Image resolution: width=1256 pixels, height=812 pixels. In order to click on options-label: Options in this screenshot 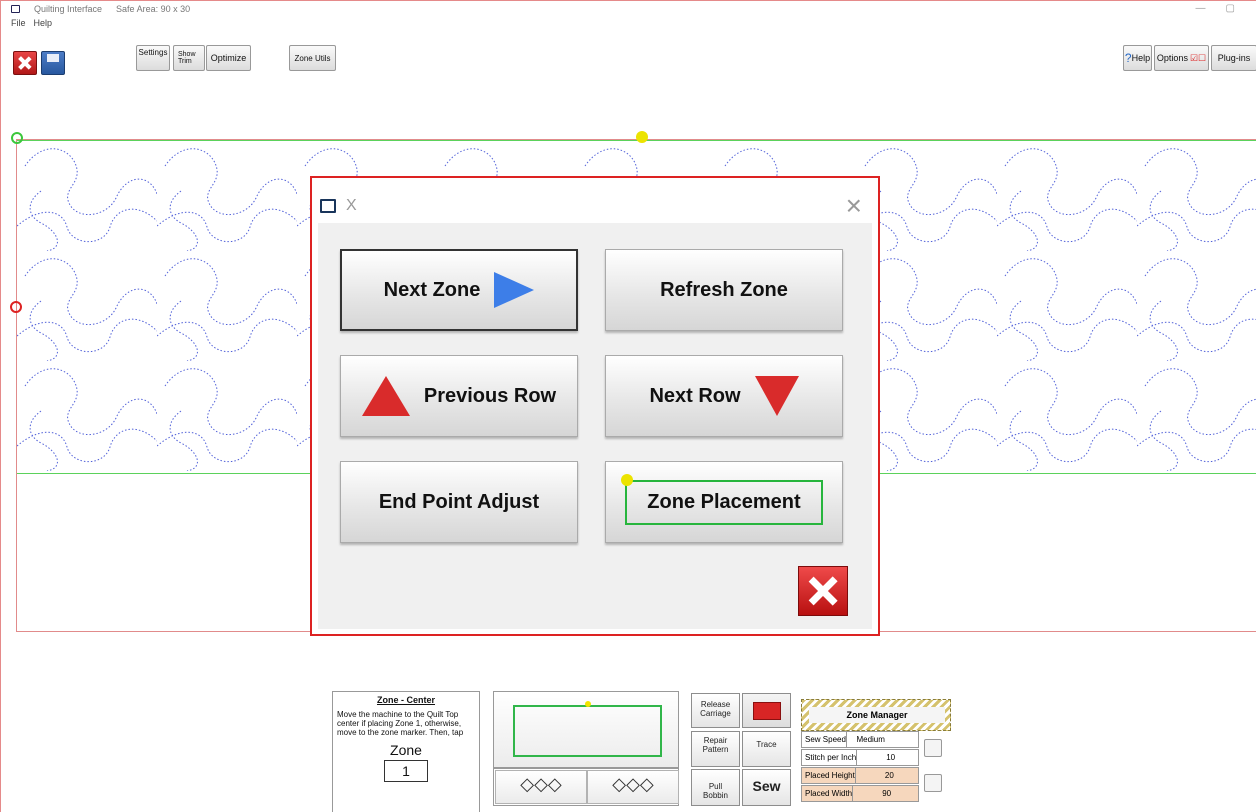, I will do `click(1172, 58)`.